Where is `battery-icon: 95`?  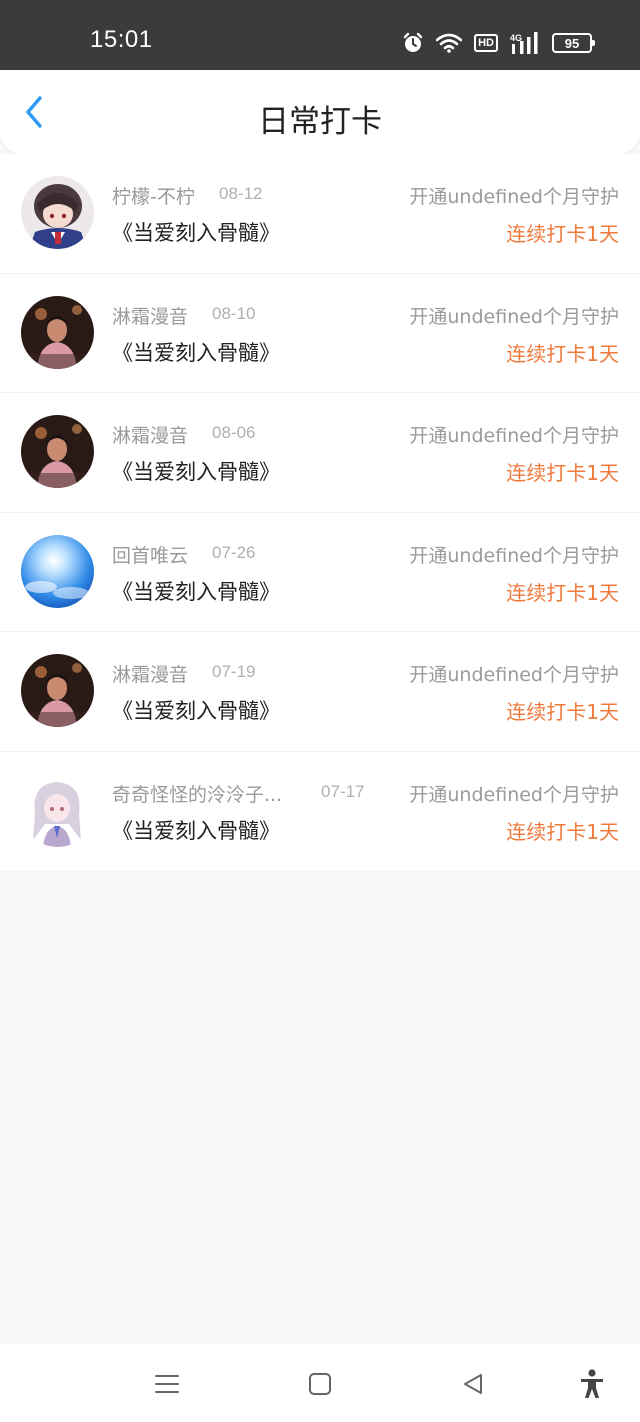 battery-icon: 95 is located at coordinates (573, 43).